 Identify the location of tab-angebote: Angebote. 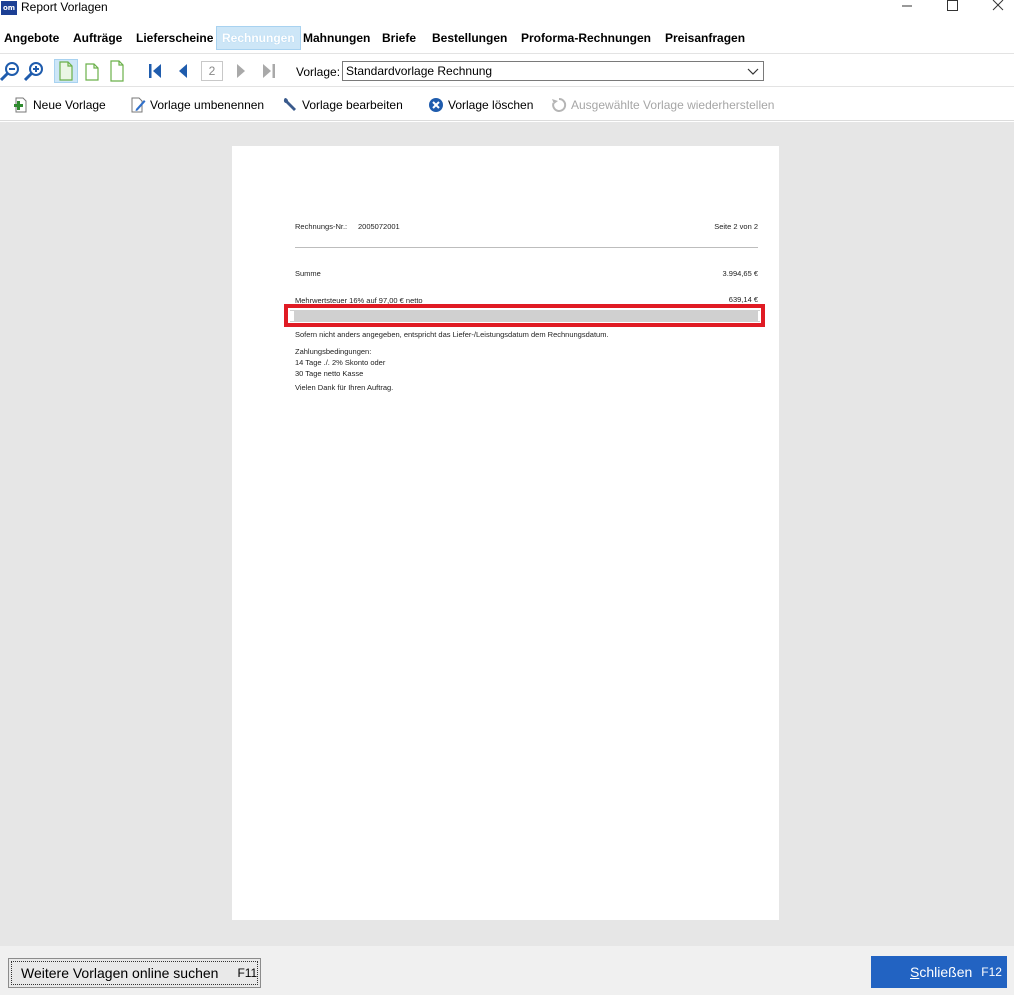
(32, 38).